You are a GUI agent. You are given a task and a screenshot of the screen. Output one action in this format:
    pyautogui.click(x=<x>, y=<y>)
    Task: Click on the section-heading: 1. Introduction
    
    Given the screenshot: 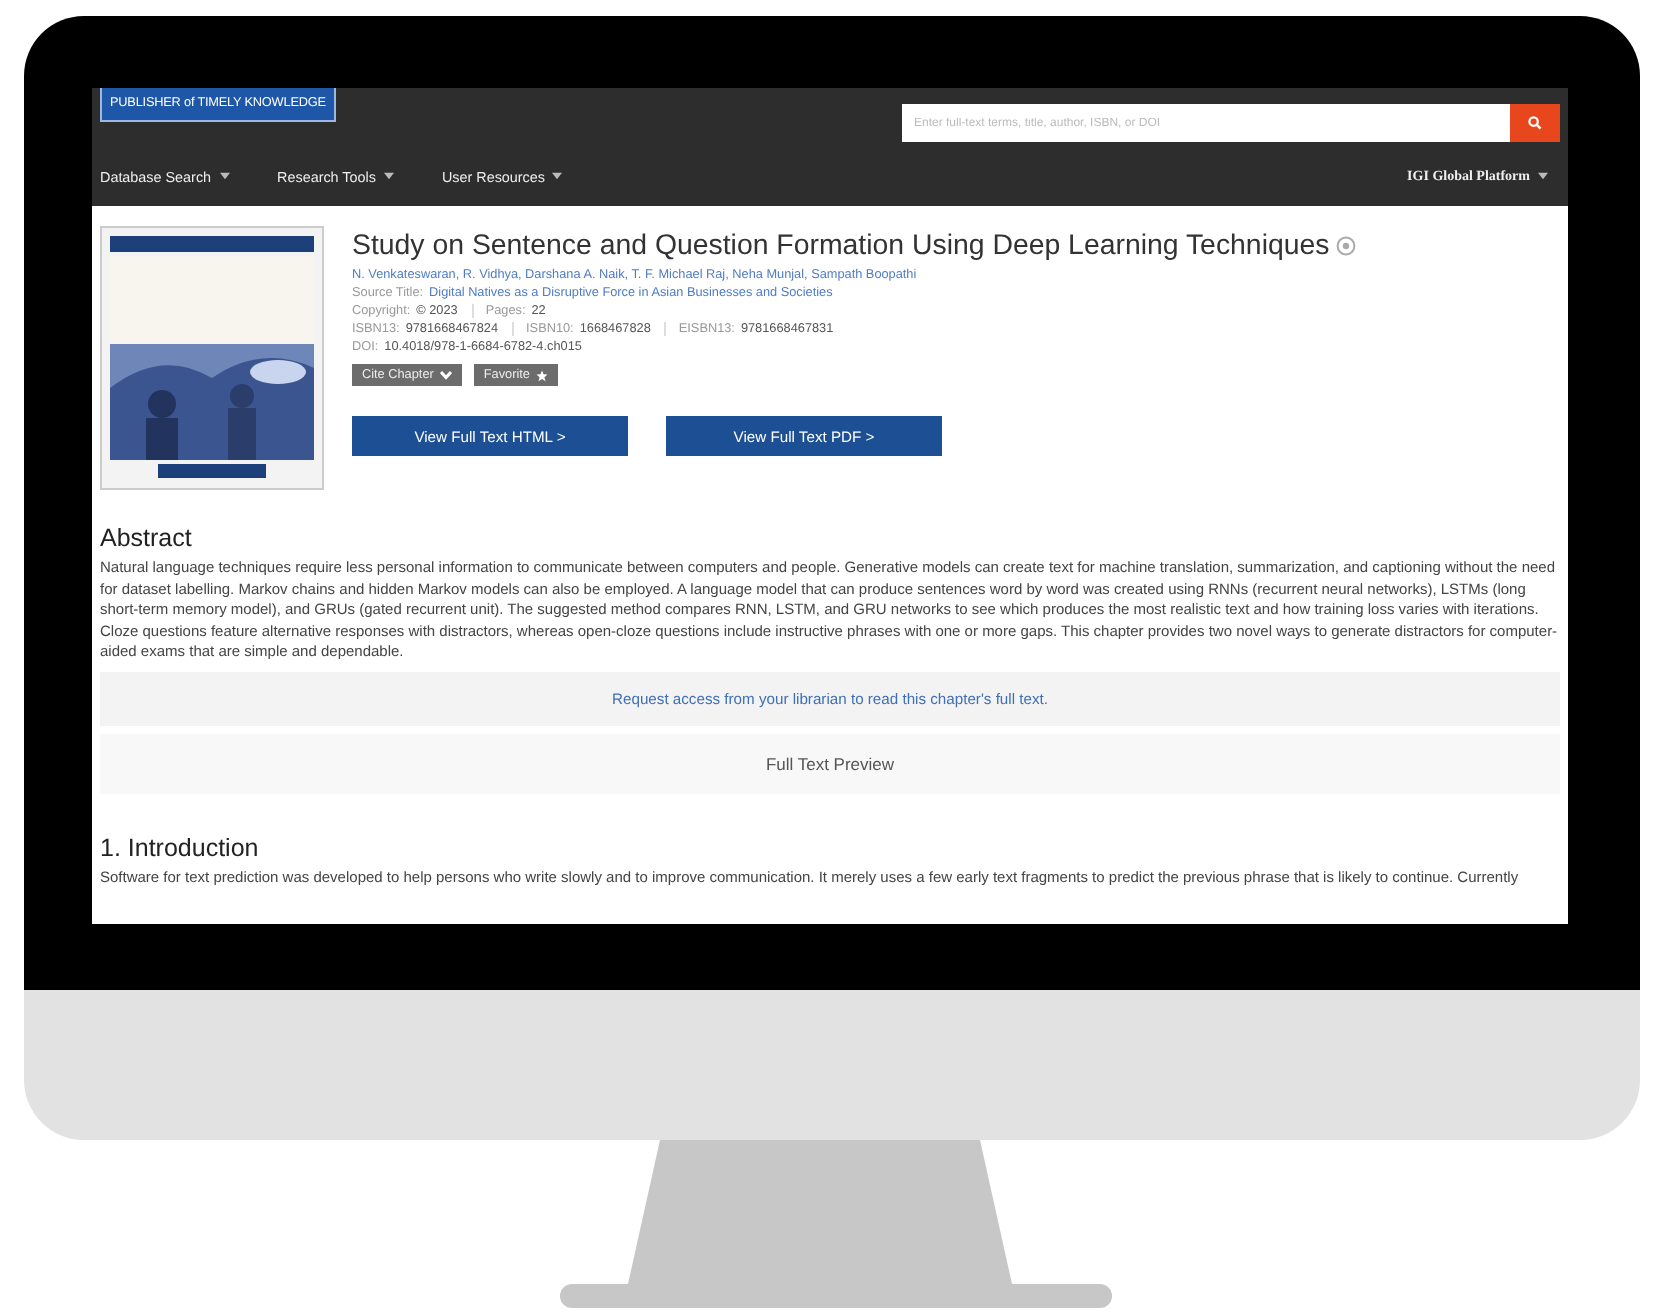 What is the action you would take?
    pyautogui.click(x=180, y=847)
    